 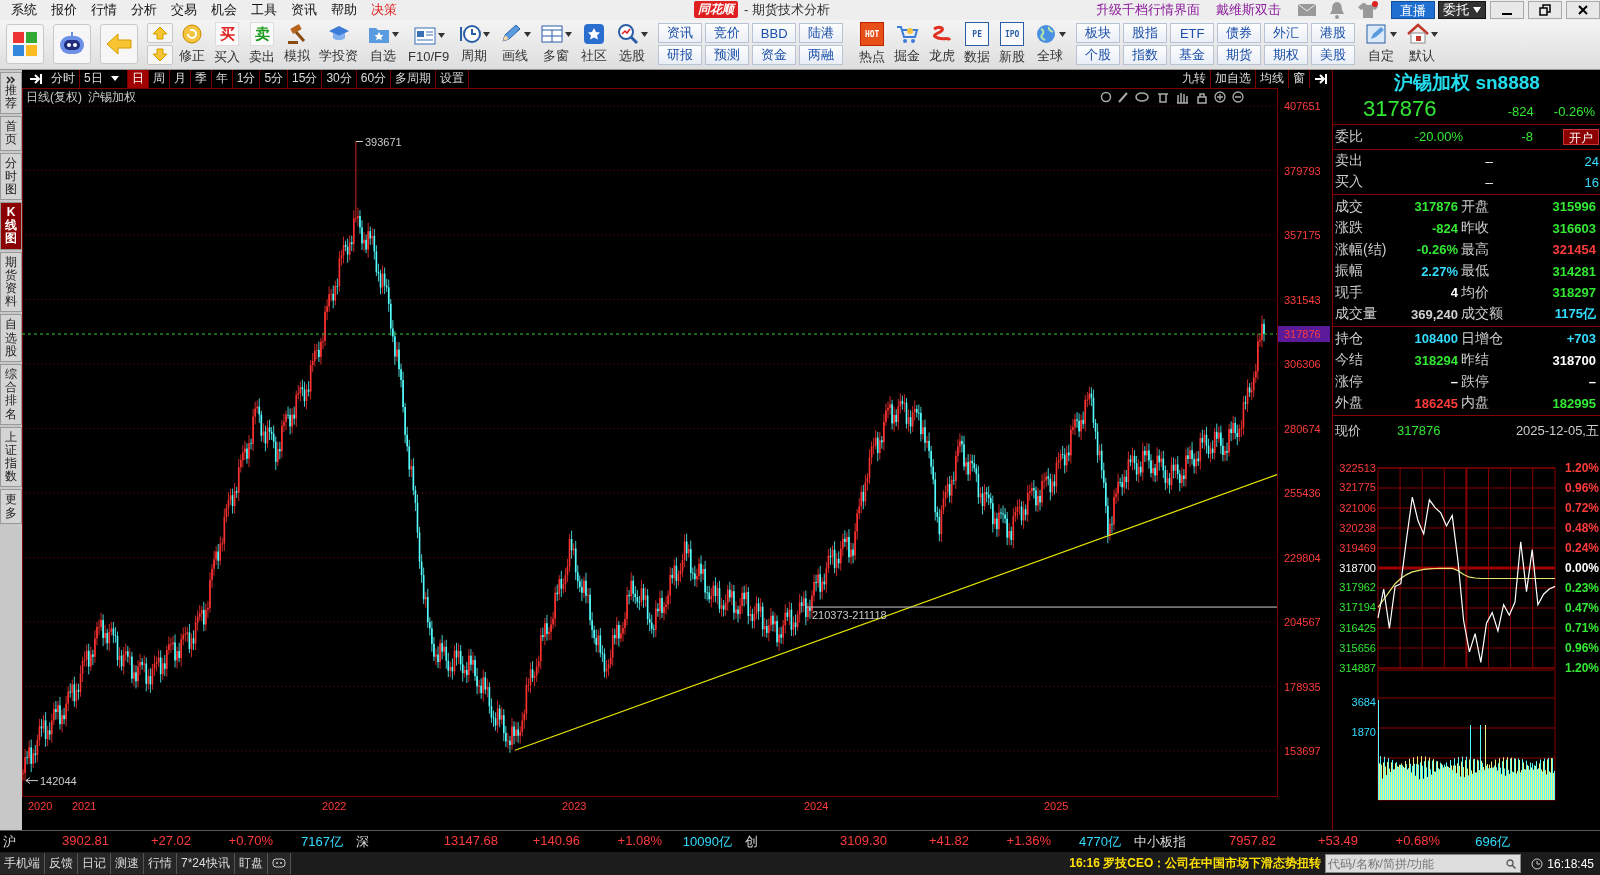 I want to click on menu-item: 交易, so click(x=184, y=9).